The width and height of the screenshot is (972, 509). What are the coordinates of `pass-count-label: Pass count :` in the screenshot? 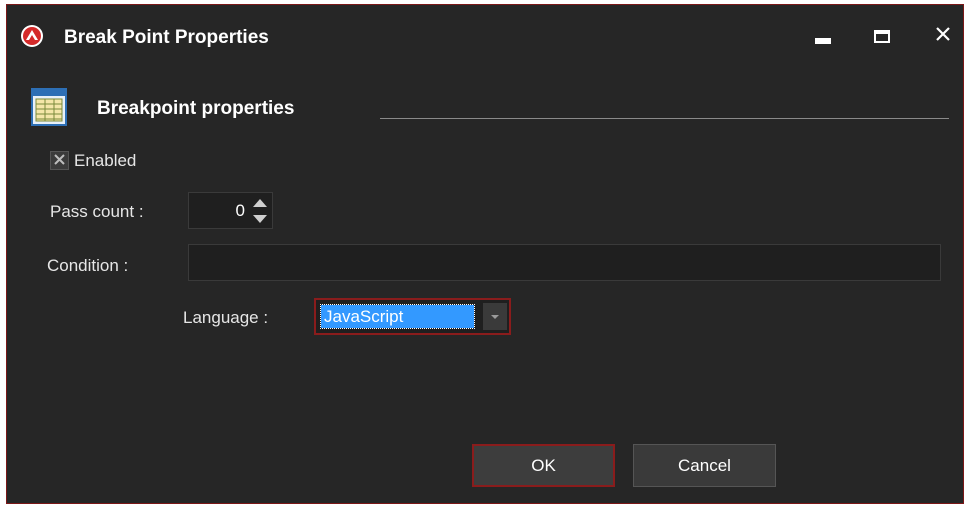 It's located at (97, 211).